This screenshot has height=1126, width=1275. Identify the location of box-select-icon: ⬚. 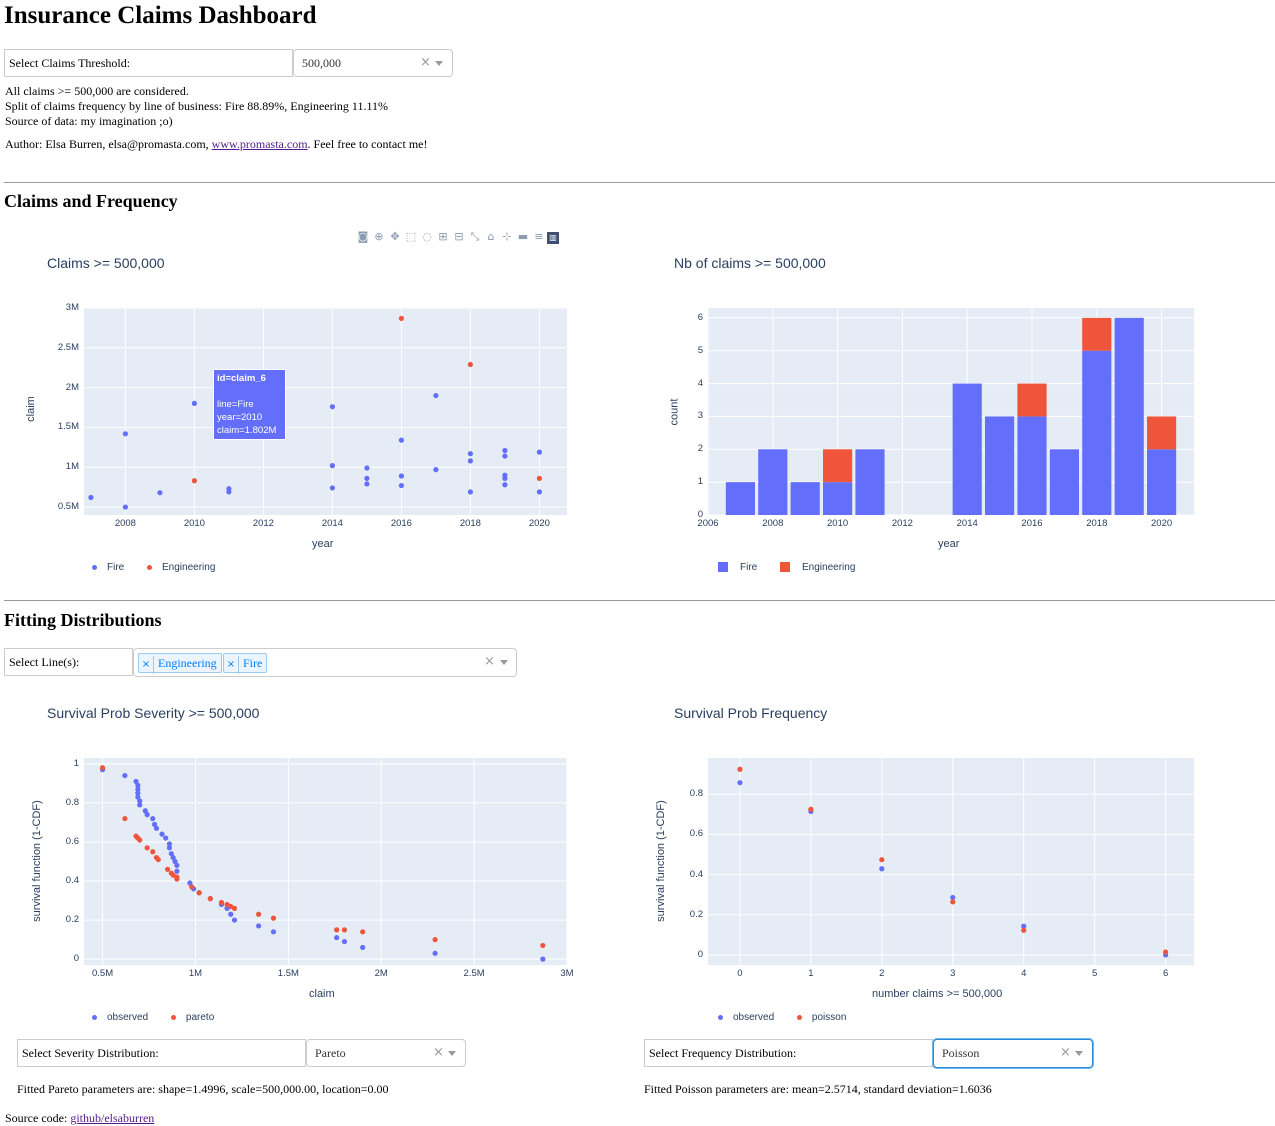
(411, 236).